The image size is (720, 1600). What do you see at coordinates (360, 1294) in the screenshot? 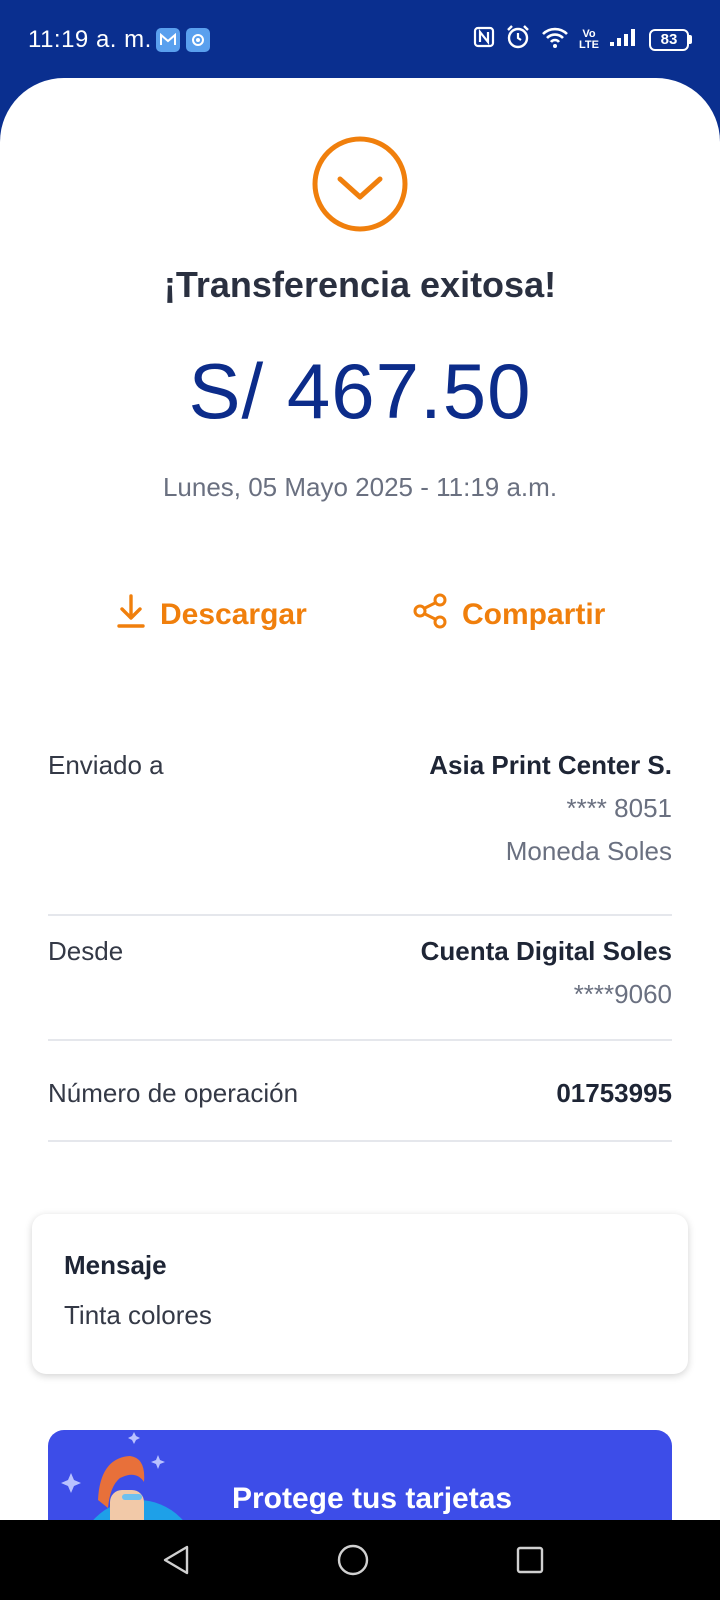
I see `message-card: Mensaje Tinta colores` at bounding box center [360, 1294].